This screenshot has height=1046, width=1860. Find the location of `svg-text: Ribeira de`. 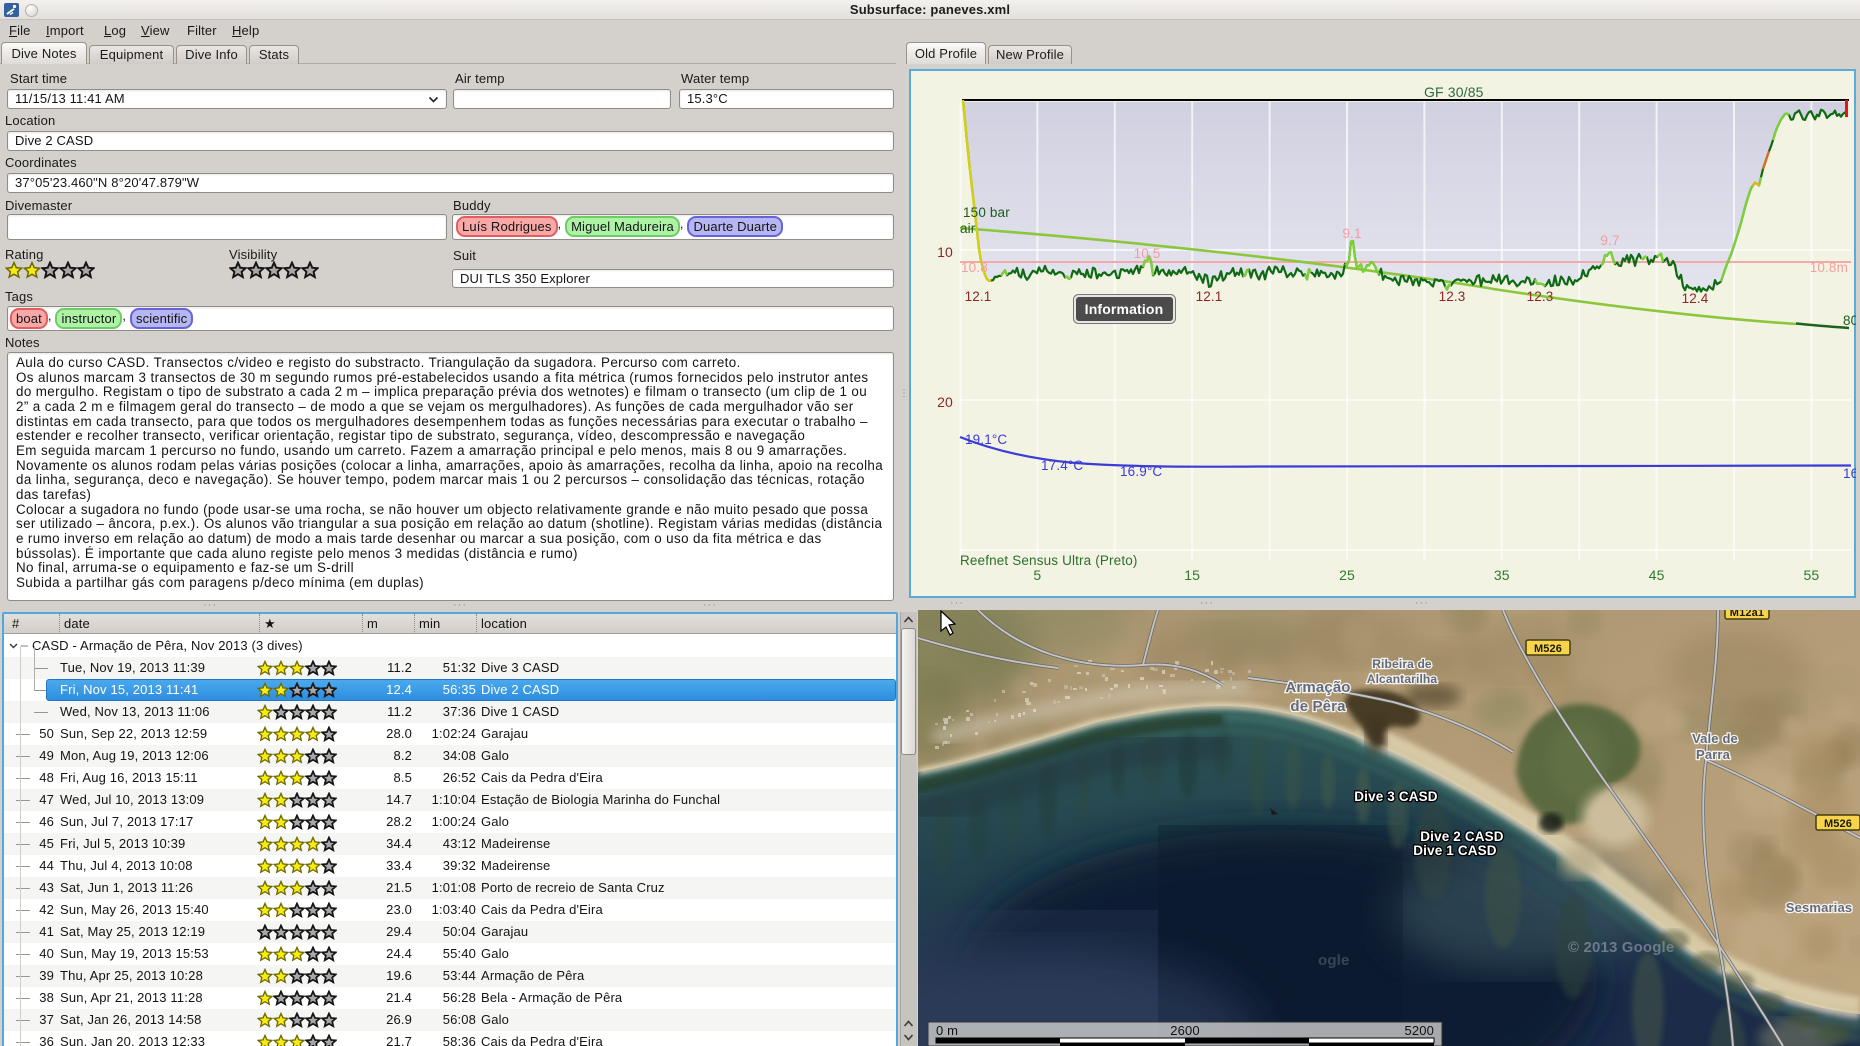

svg-text: Ribeira de is located at coordinates (1402, 664).